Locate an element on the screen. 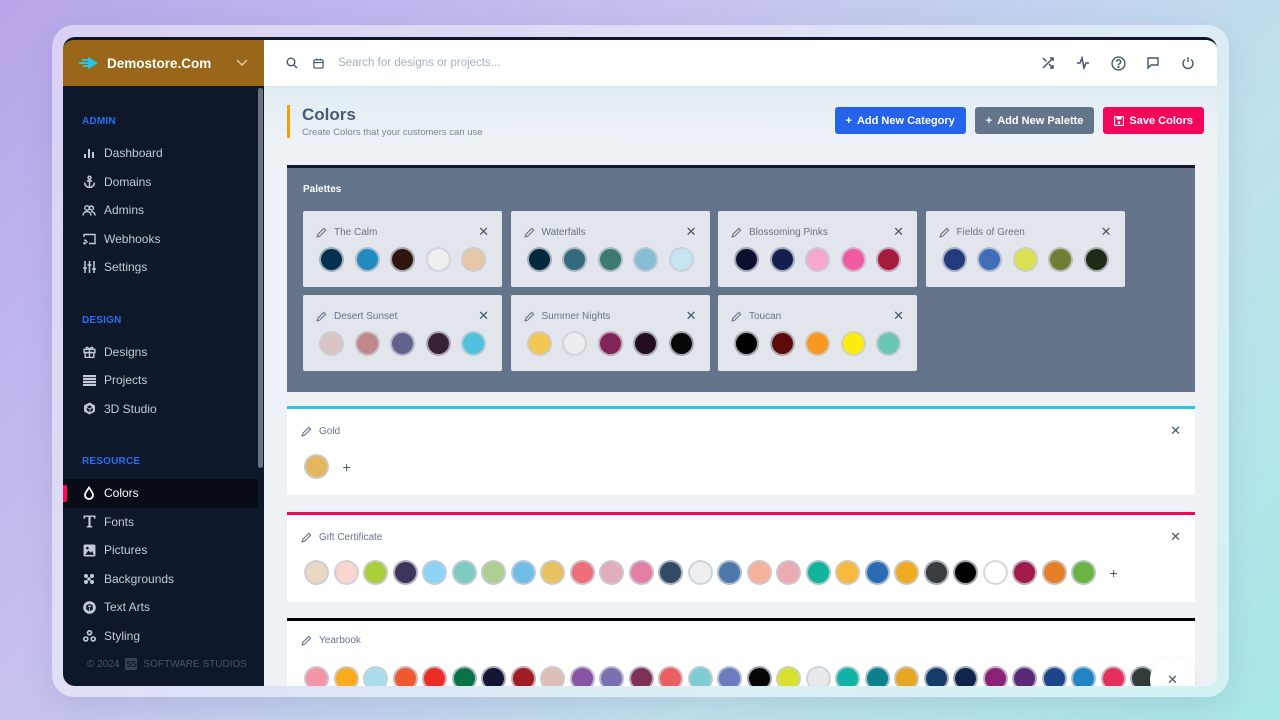  search-input is located at coordinates (538, 63).